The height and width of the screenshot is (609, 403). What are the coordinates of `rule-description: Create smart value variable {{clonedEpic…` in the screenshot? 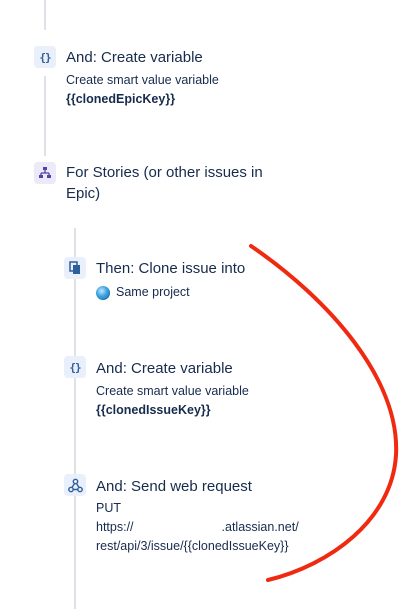 It's located at (142, 89).